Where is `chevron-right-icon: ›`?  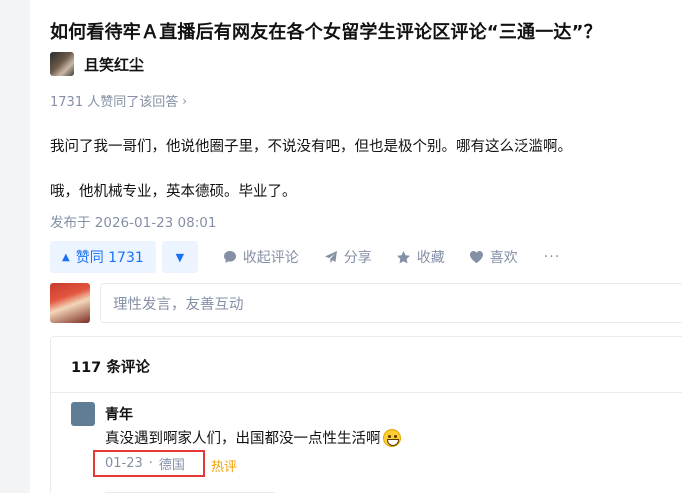
chevron-right-icon: › is located at coordinates (185, 100).